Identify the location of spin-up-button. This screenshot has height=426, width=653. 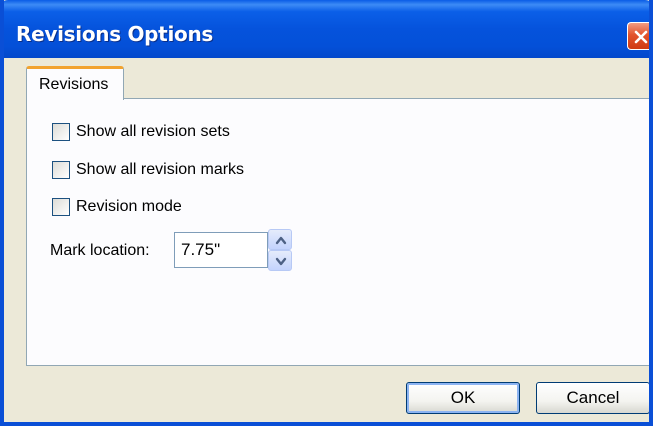
(280, 239).